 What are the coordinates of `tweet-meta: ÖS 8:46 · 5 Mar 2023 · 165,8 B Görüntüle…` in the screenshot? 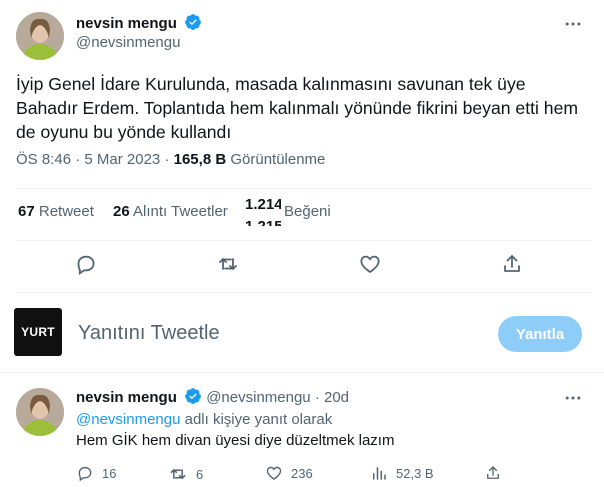 It's located at (171, 159).